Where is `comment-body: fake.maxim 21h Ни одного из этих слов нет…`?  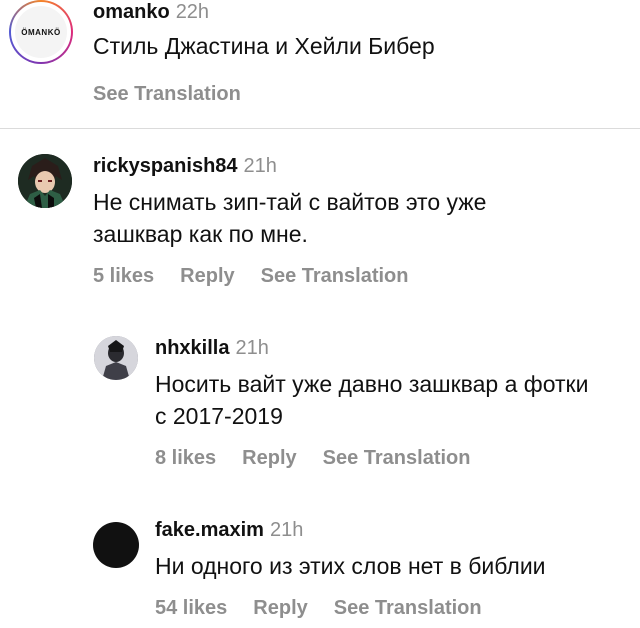
comment-body: fake.maxim 21h Ни одного из этих слов нет… is located at coordinates (392, 569).